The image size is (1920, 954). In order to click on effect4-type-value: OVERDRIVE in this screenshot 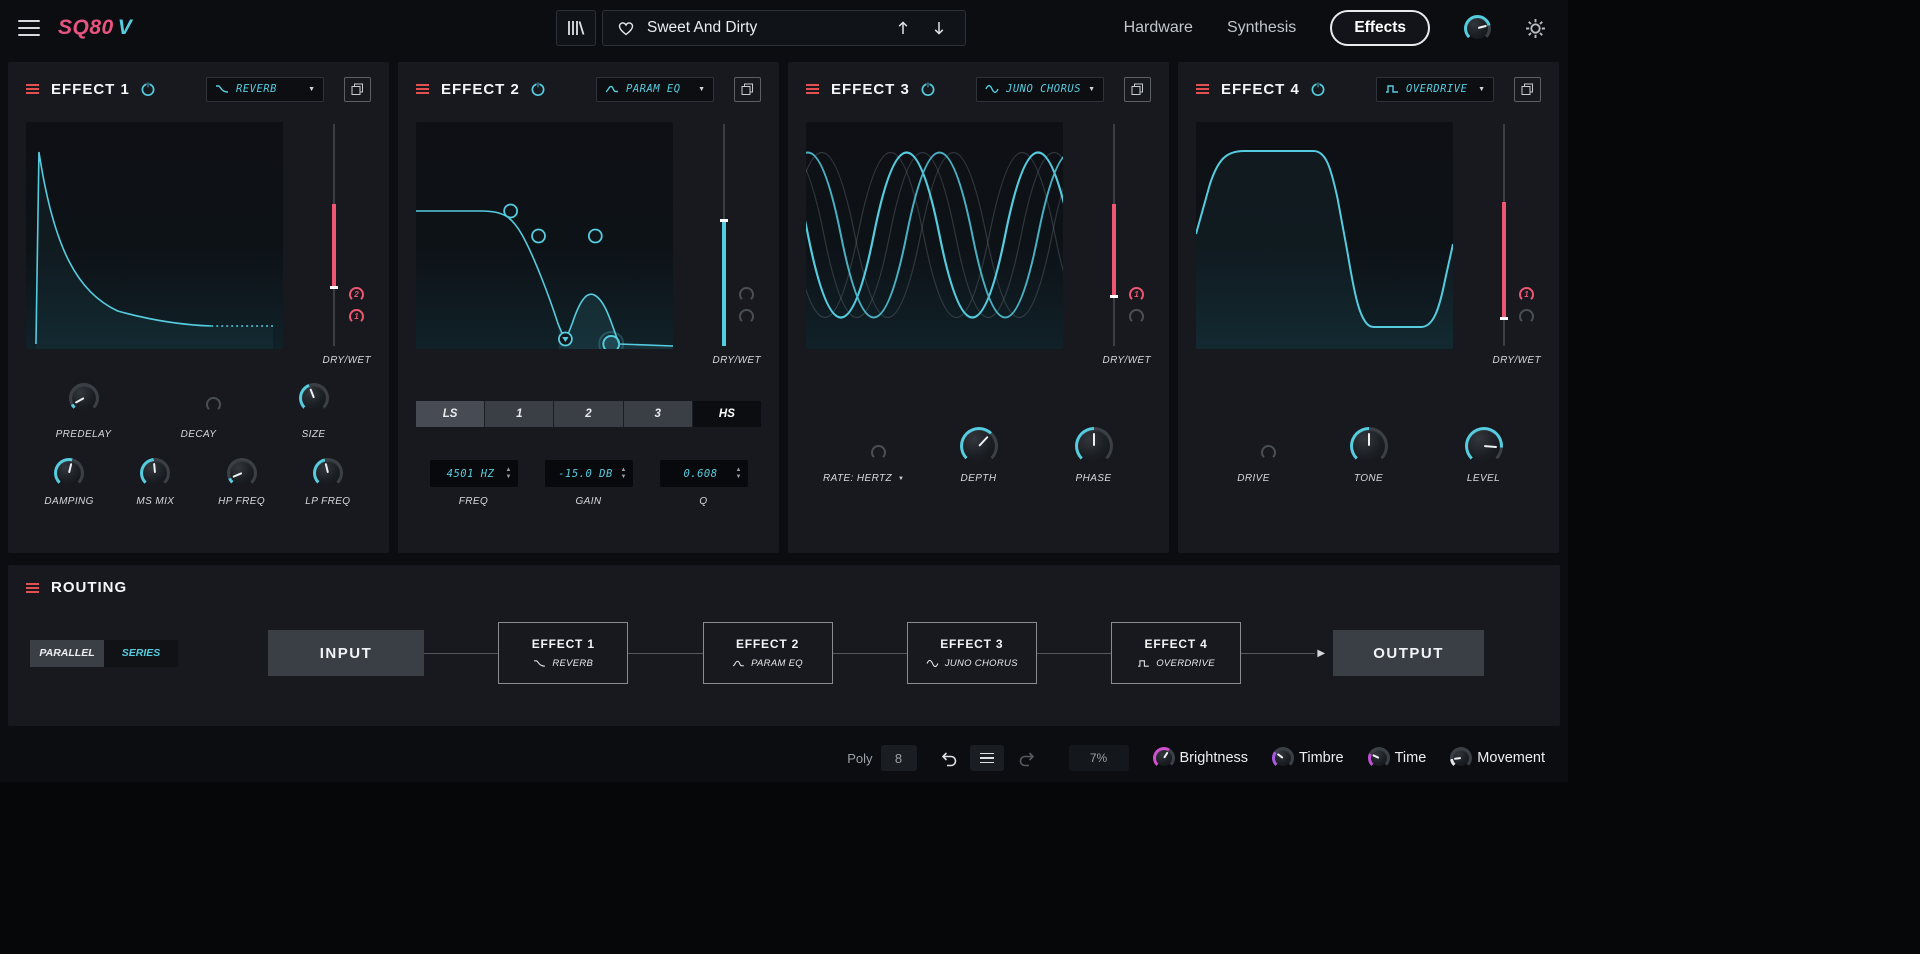, I will do `click(1437, 89)`.